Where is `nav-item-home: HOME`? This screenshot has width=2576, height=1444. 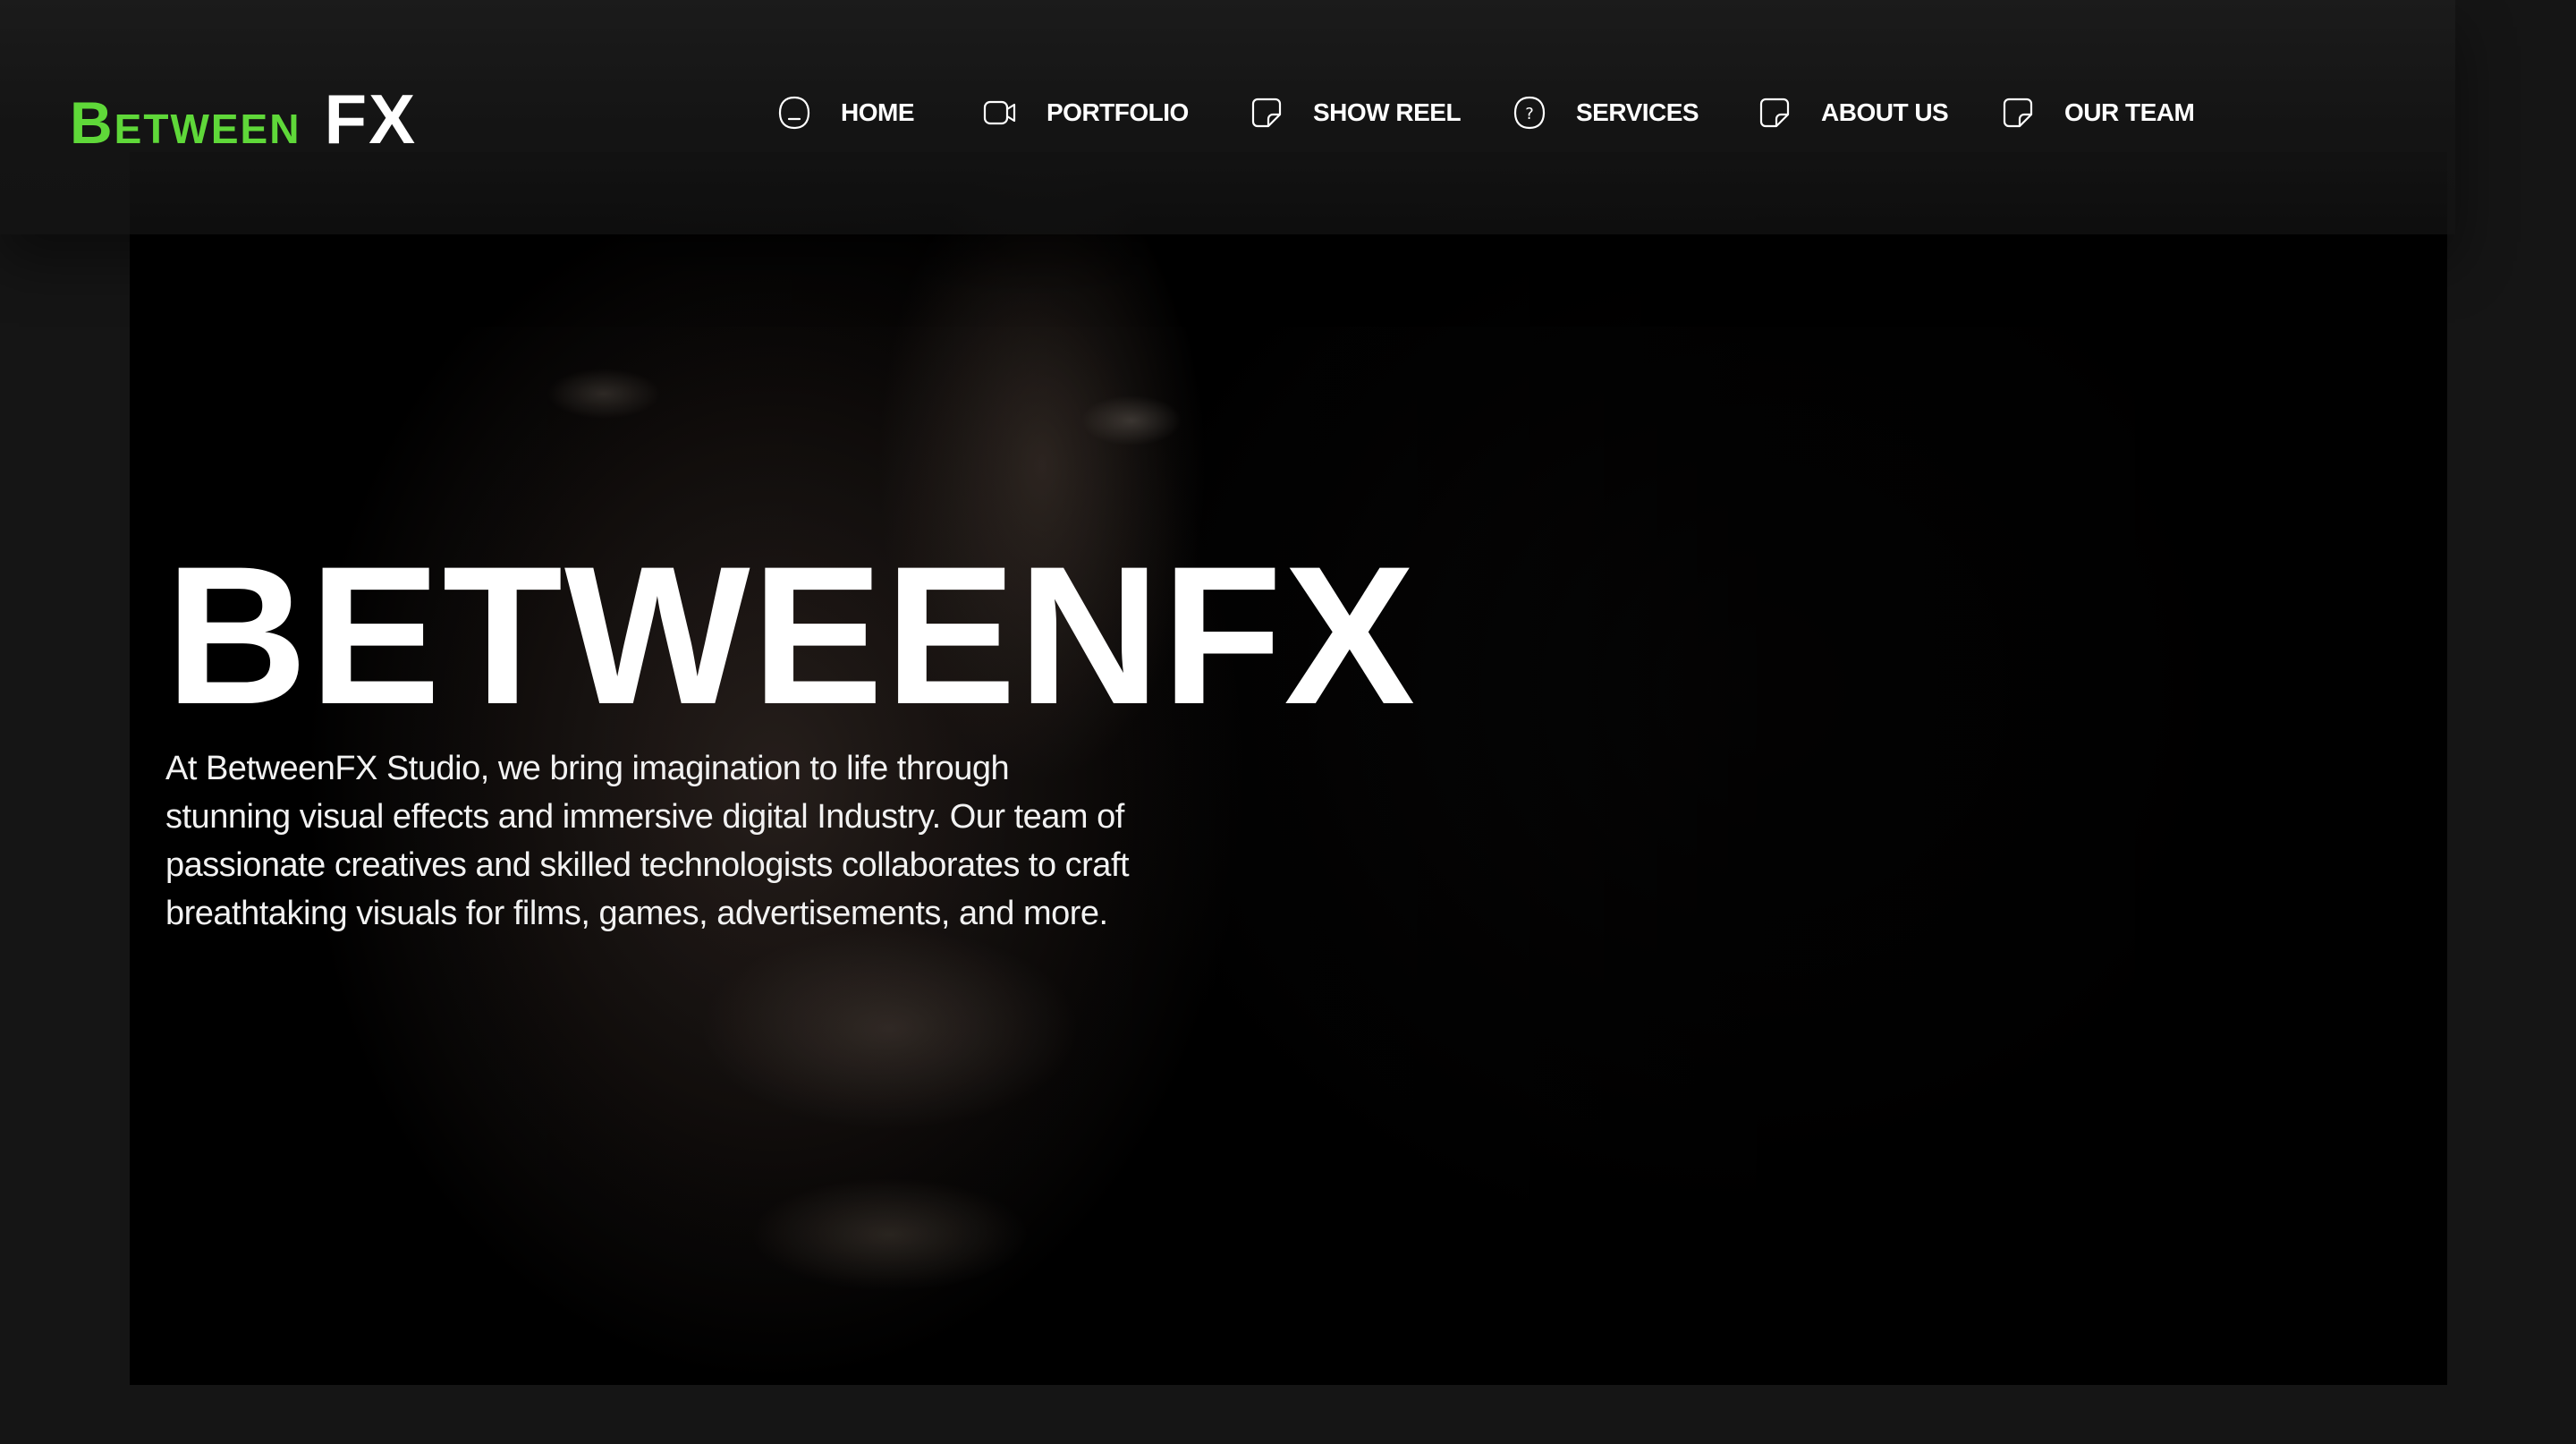 nav-item-home: HOME is located at coordinates (845, 113).